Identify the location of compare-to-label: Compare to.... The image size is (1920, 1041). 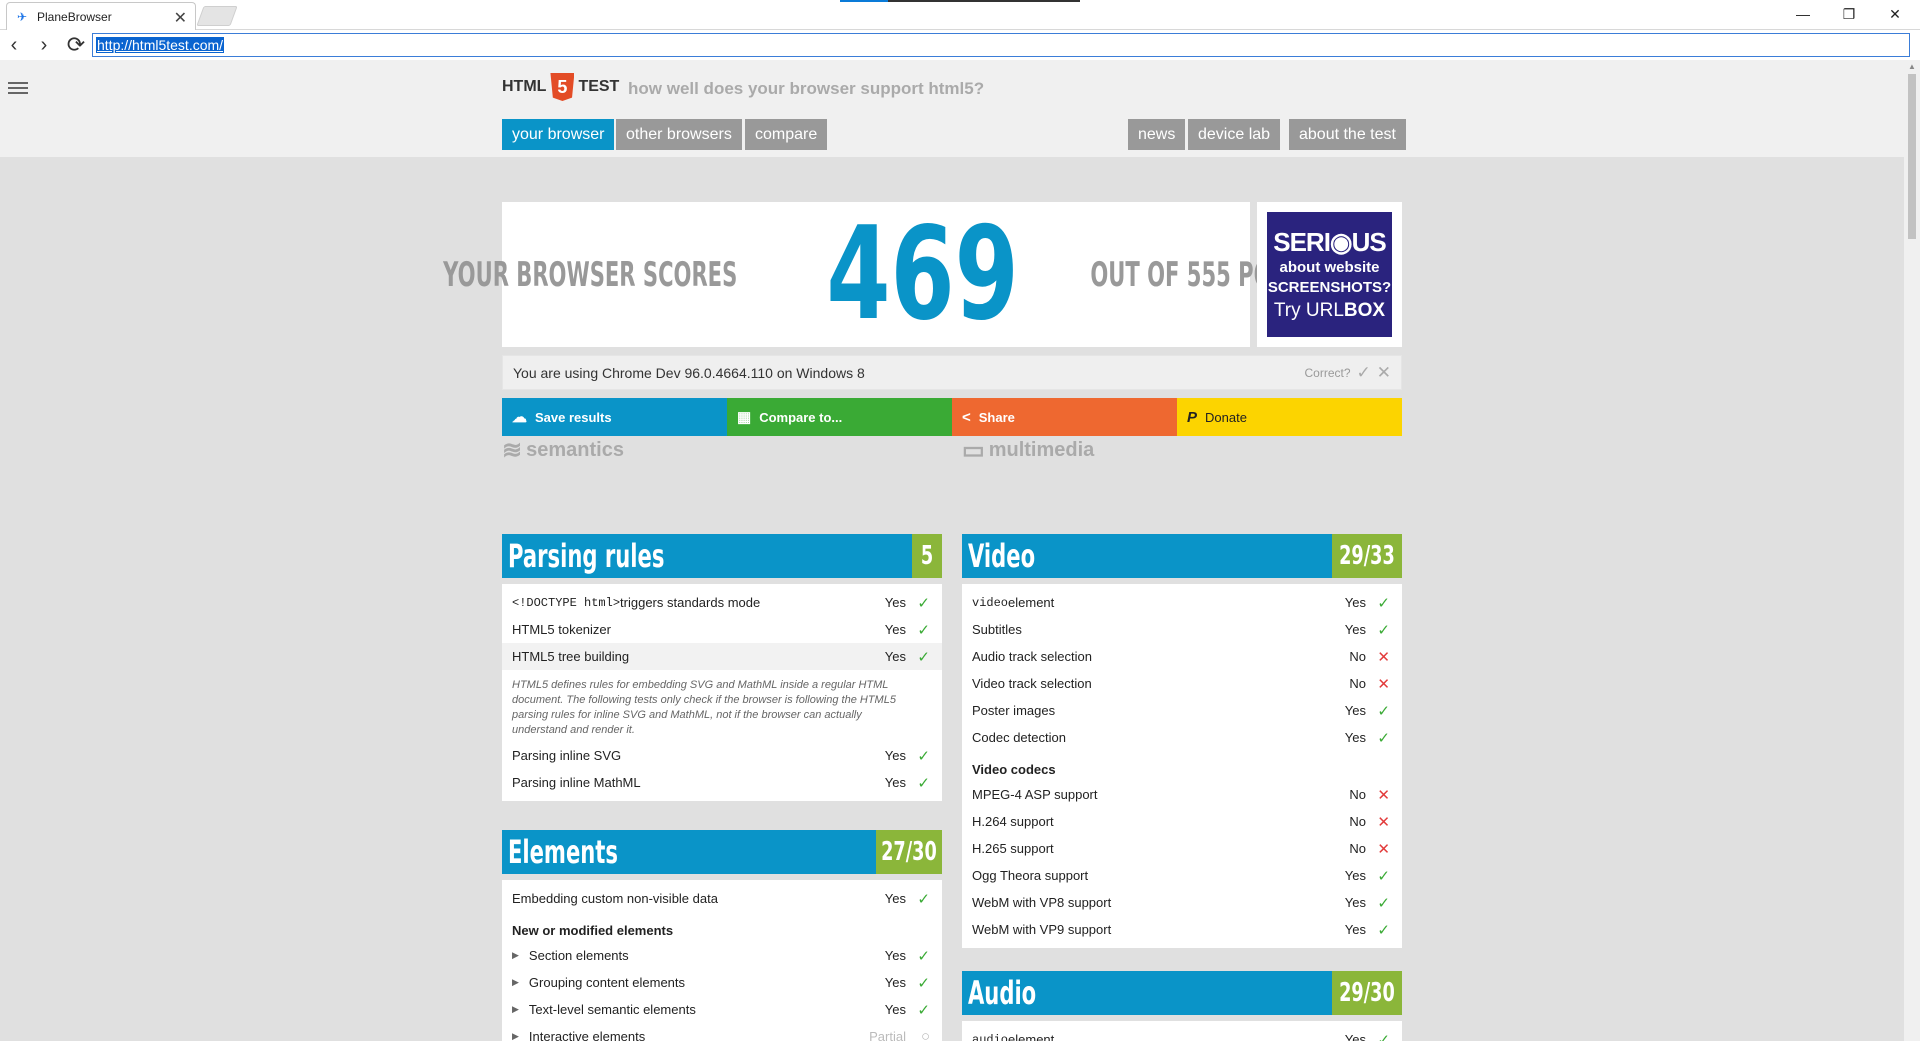
(801, 417).